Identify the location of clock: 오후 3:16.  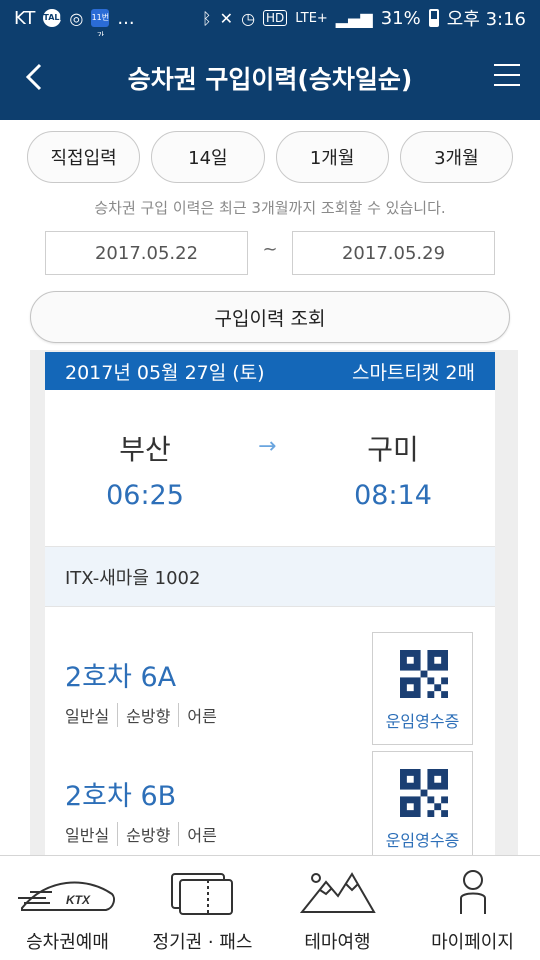
(486, 19).